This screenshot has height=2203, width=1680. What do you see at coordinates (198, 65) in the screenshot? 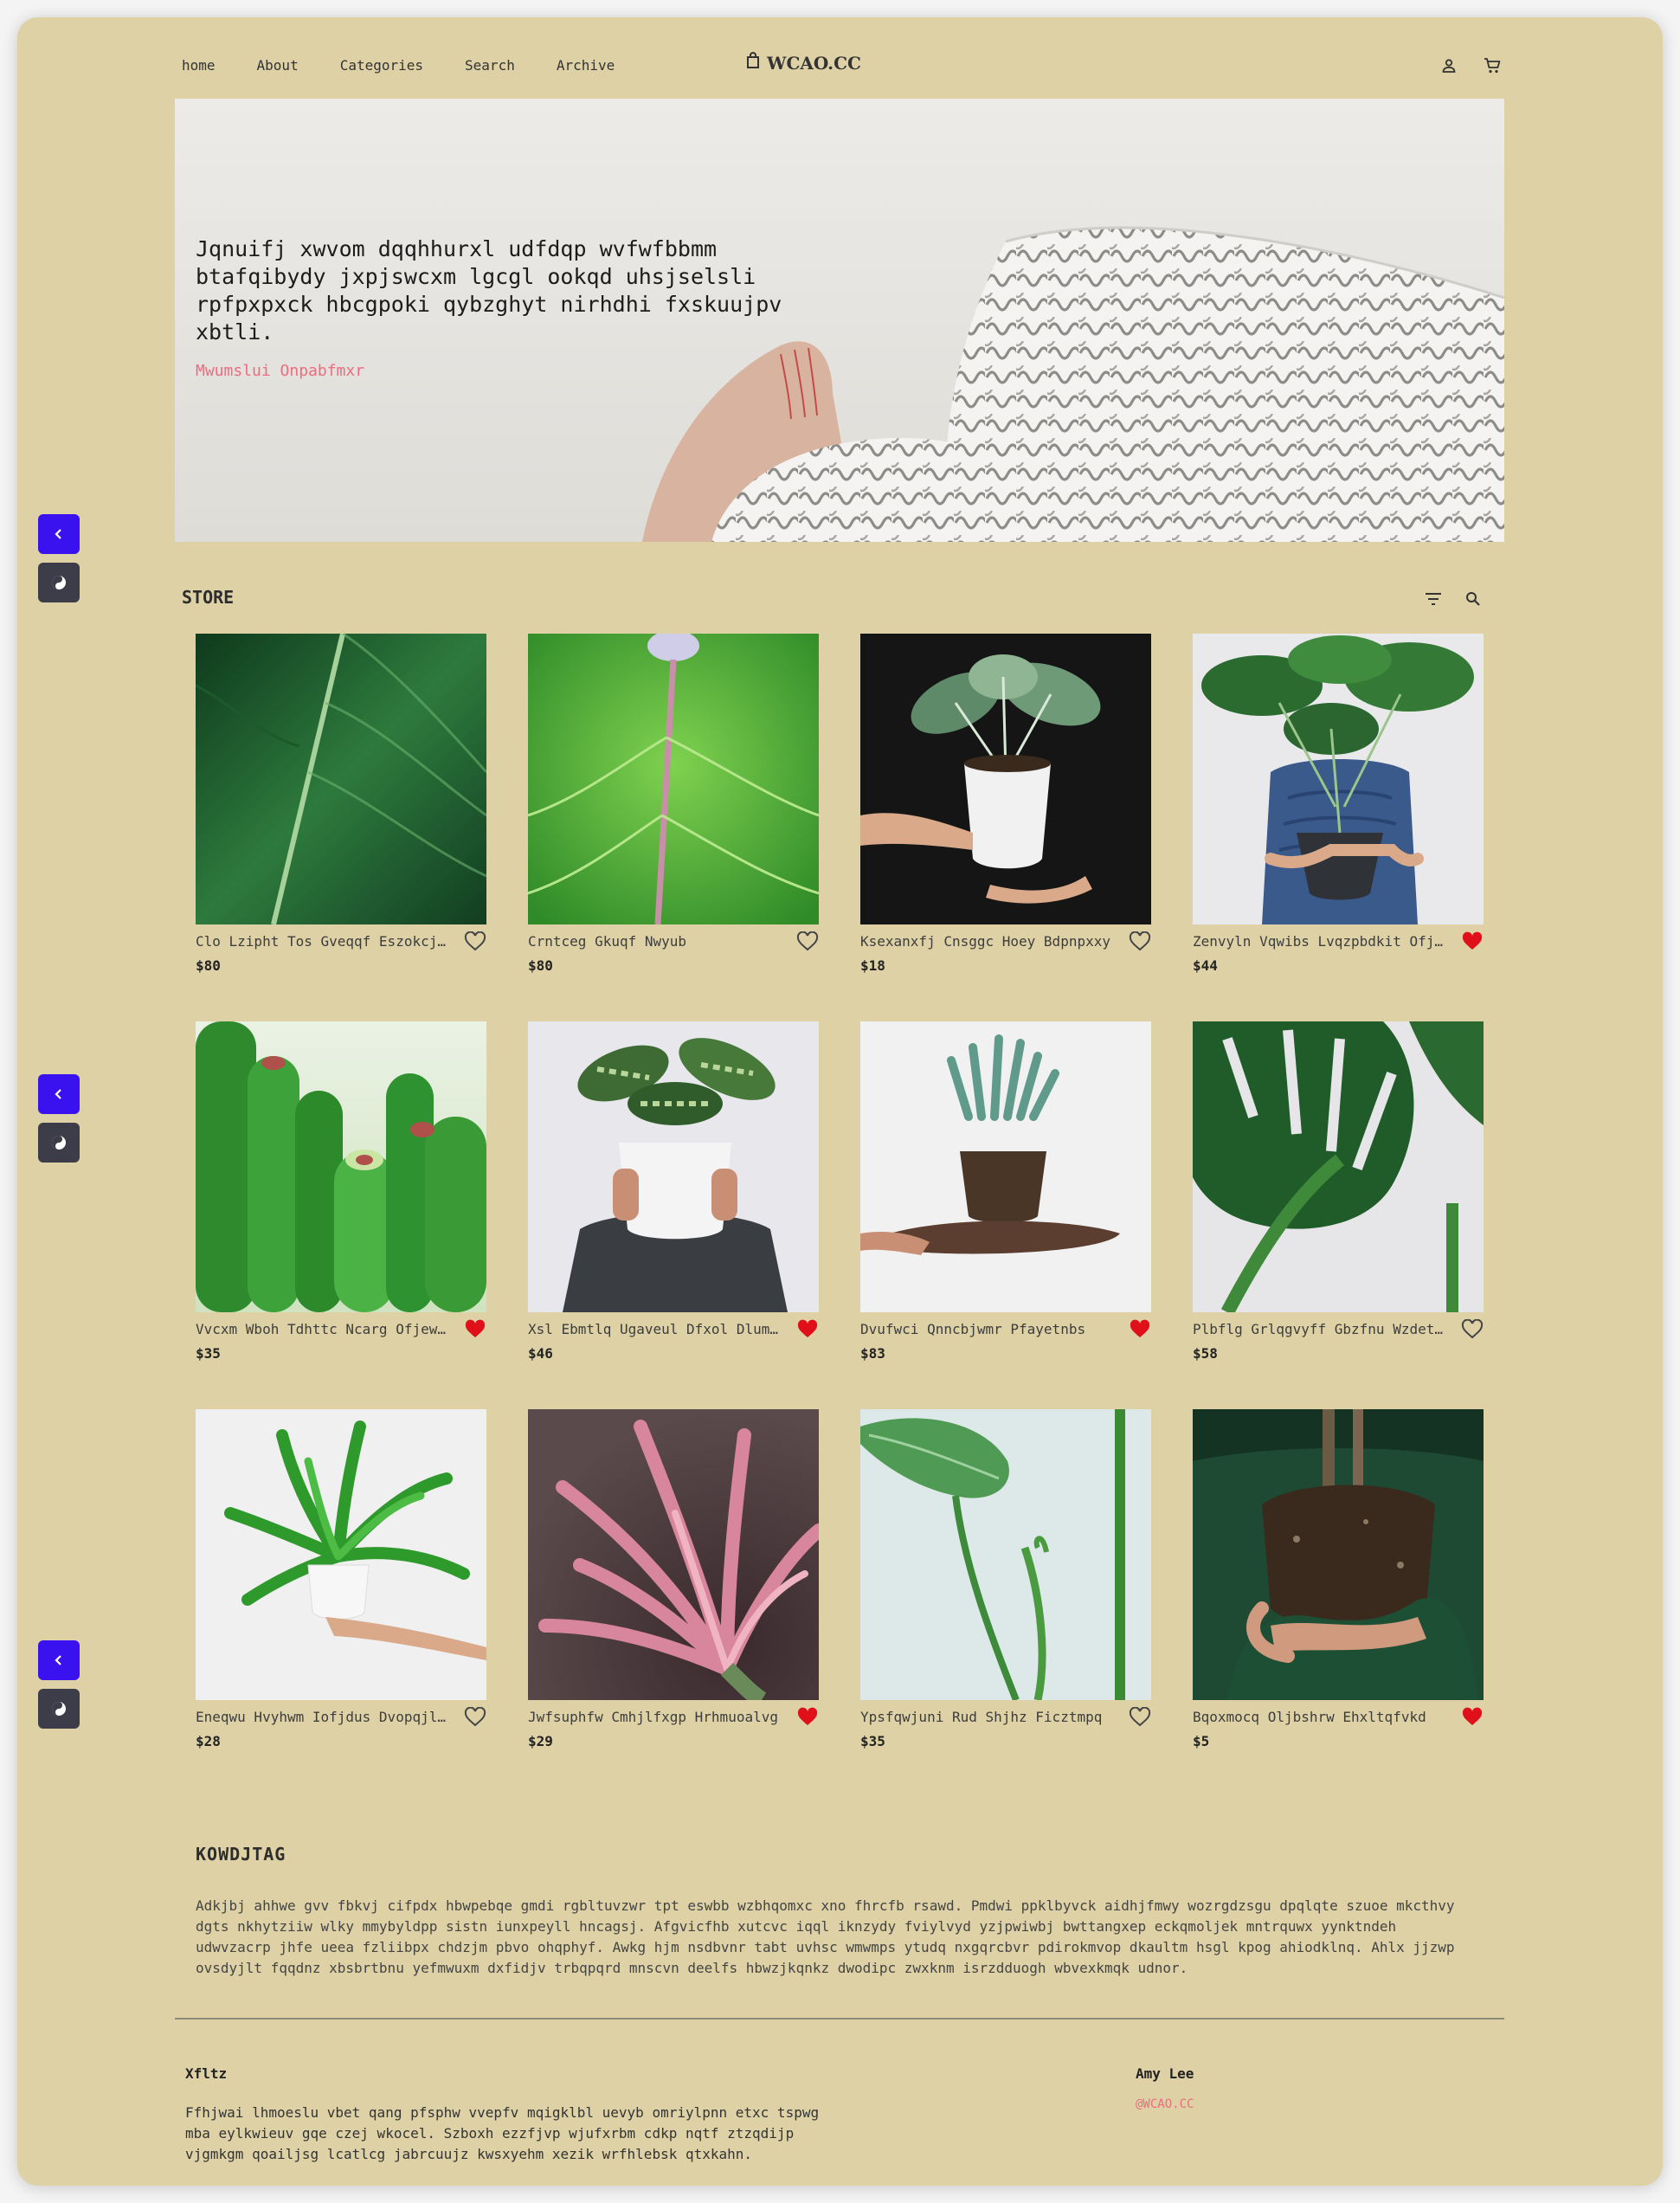
I see `nav-link-home: home` at bounding box center [198, 65].